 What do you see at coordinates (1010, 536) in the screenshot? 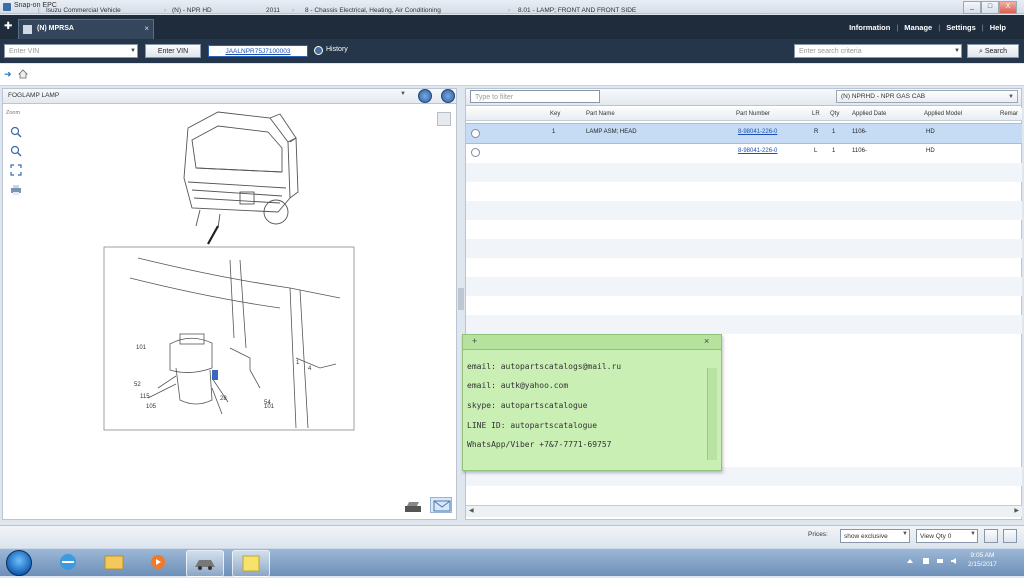
I see `settings-icon` at bounding box center [1010, 536].